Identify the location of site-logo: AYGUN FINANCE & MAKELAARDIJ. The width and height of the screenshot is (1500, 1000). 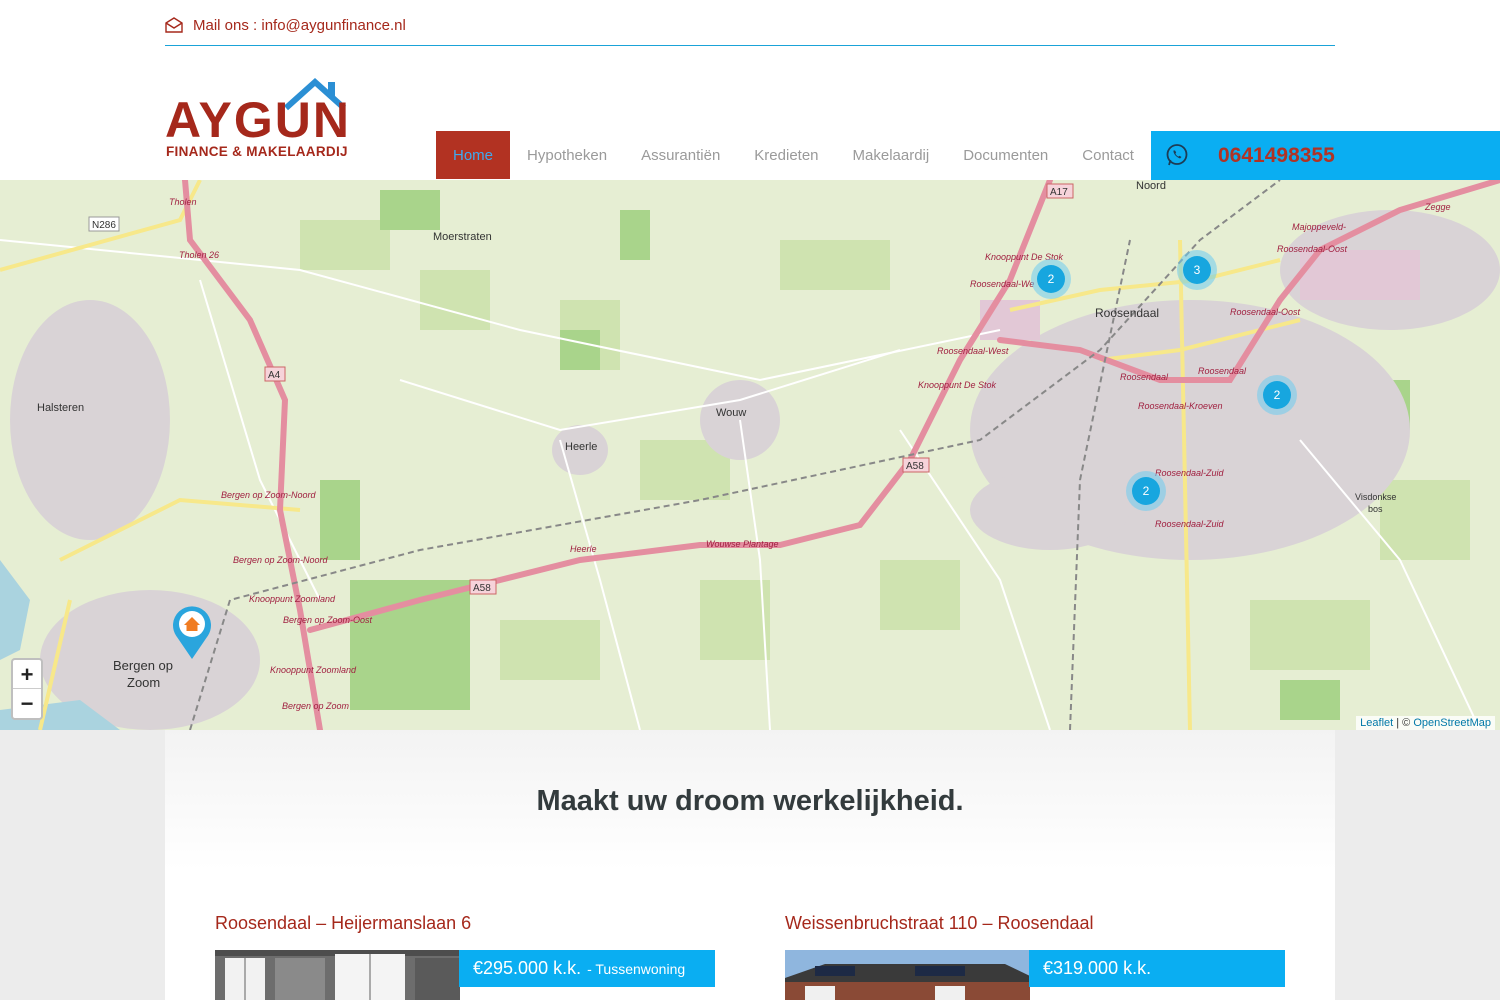
(275, 118).